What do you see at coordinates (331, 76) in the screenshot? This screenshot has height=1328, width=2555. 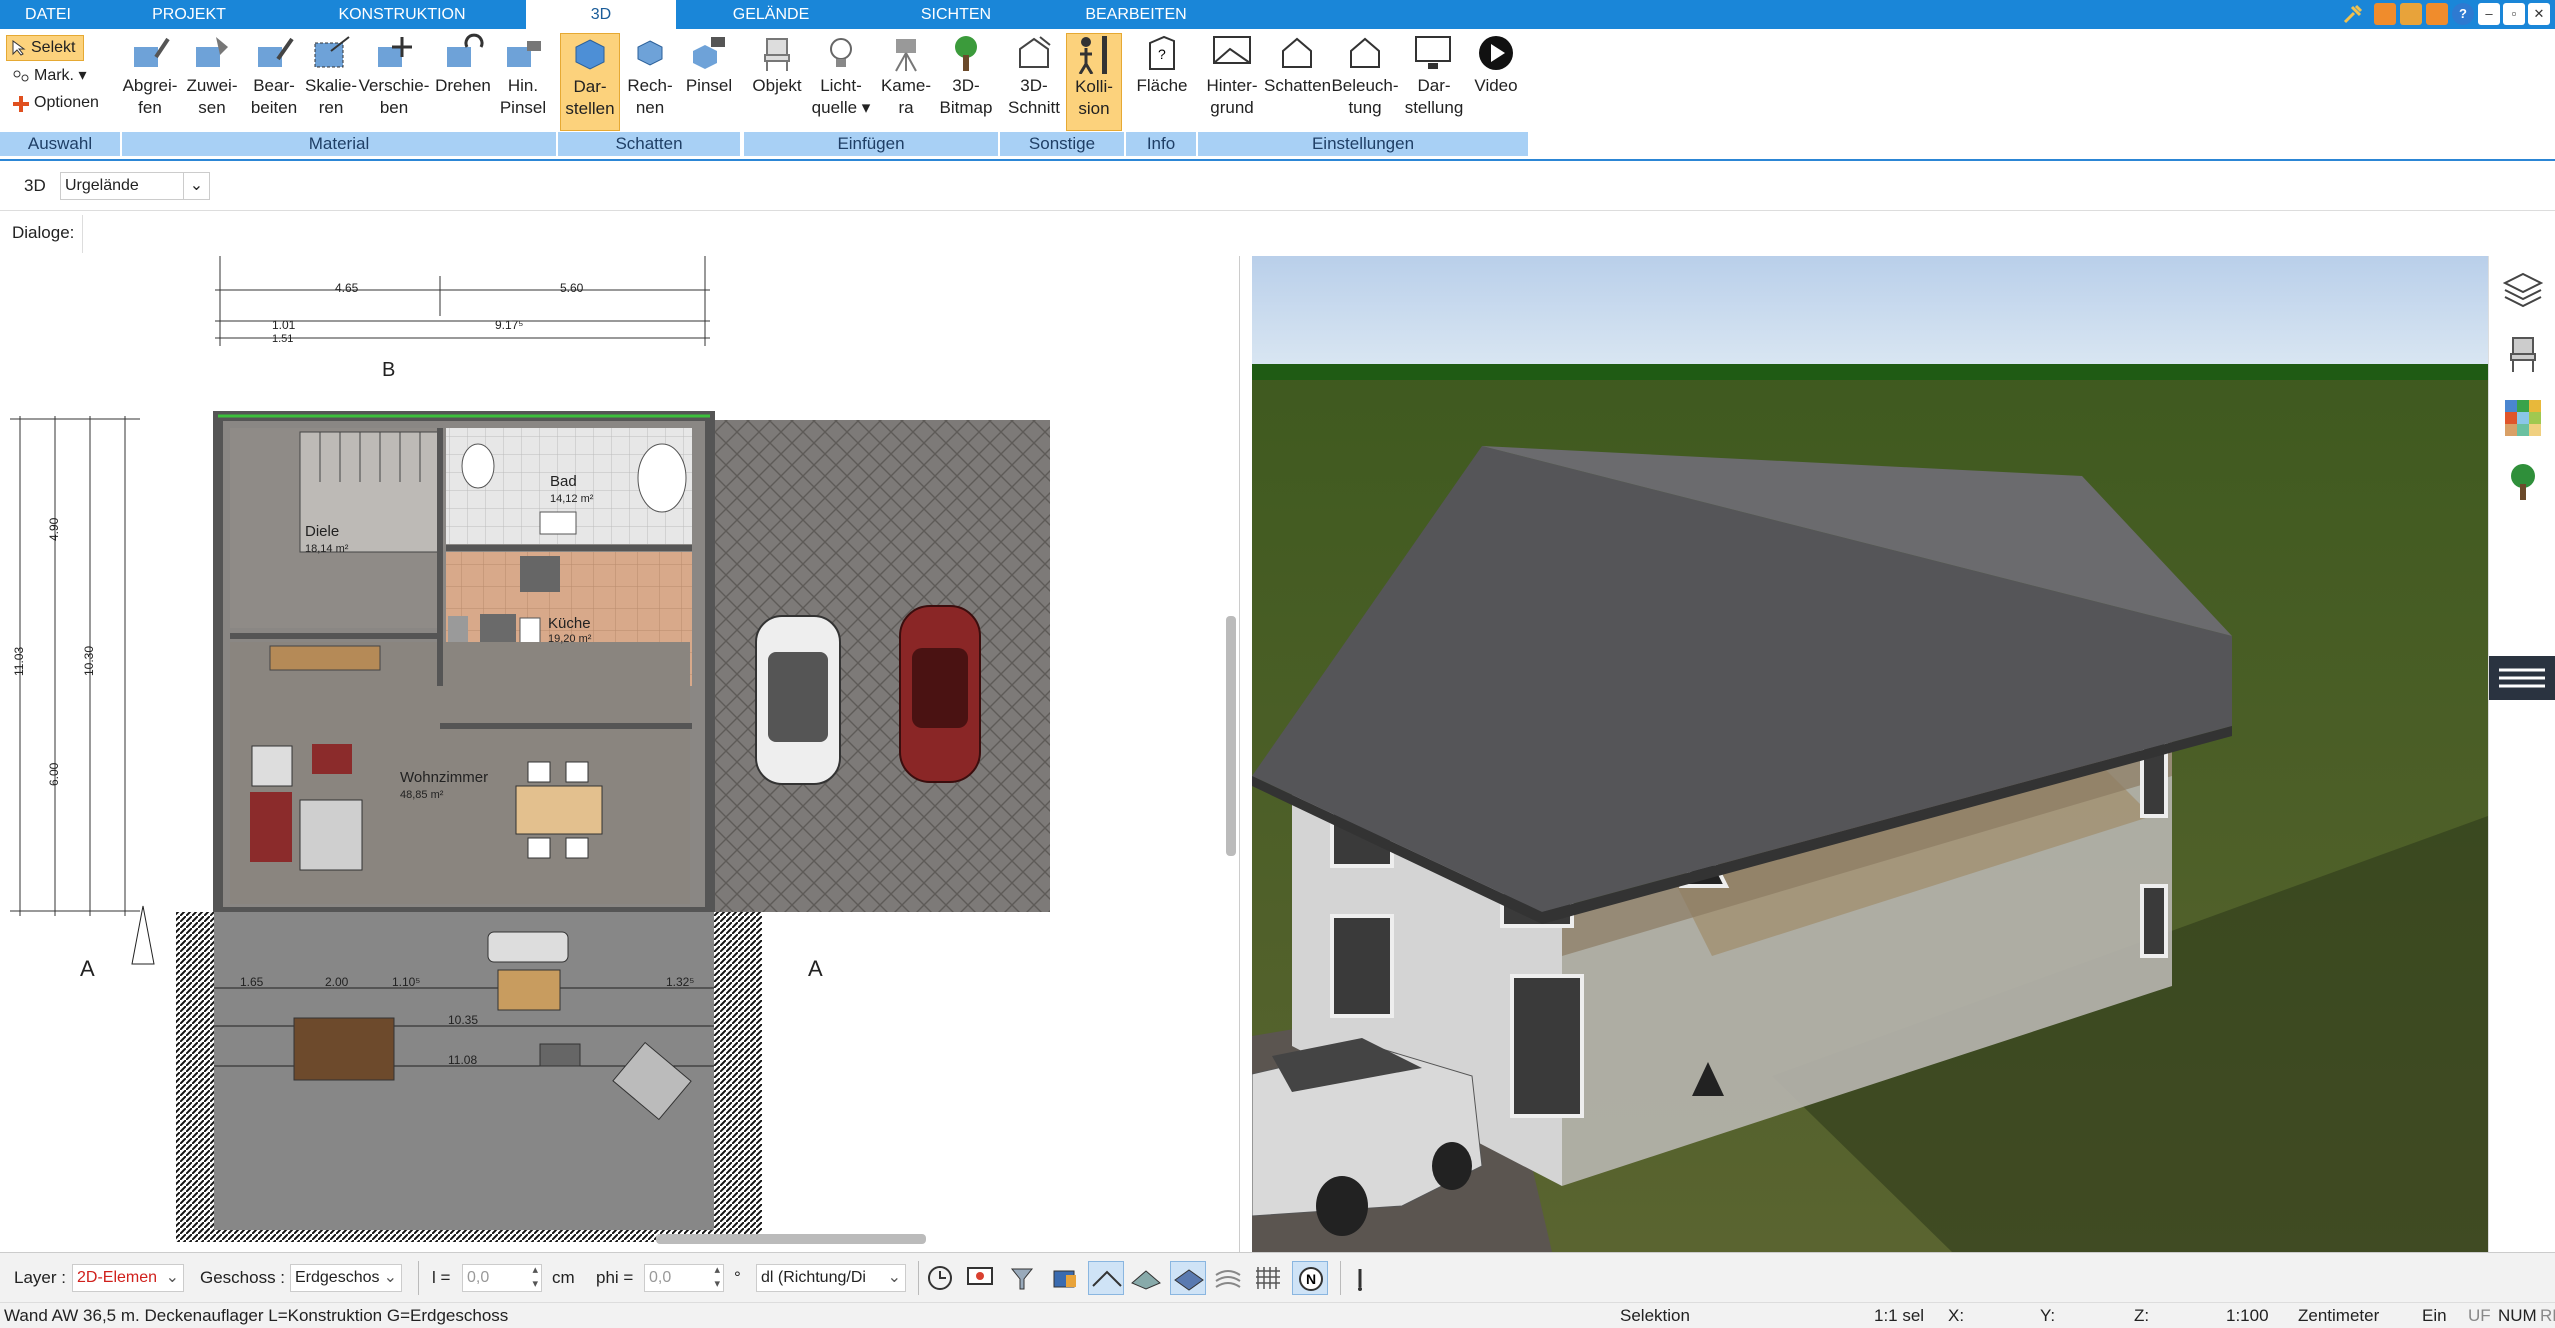 I see `skalieren-button: Skalie-ren` at bounding box center [331, 76].